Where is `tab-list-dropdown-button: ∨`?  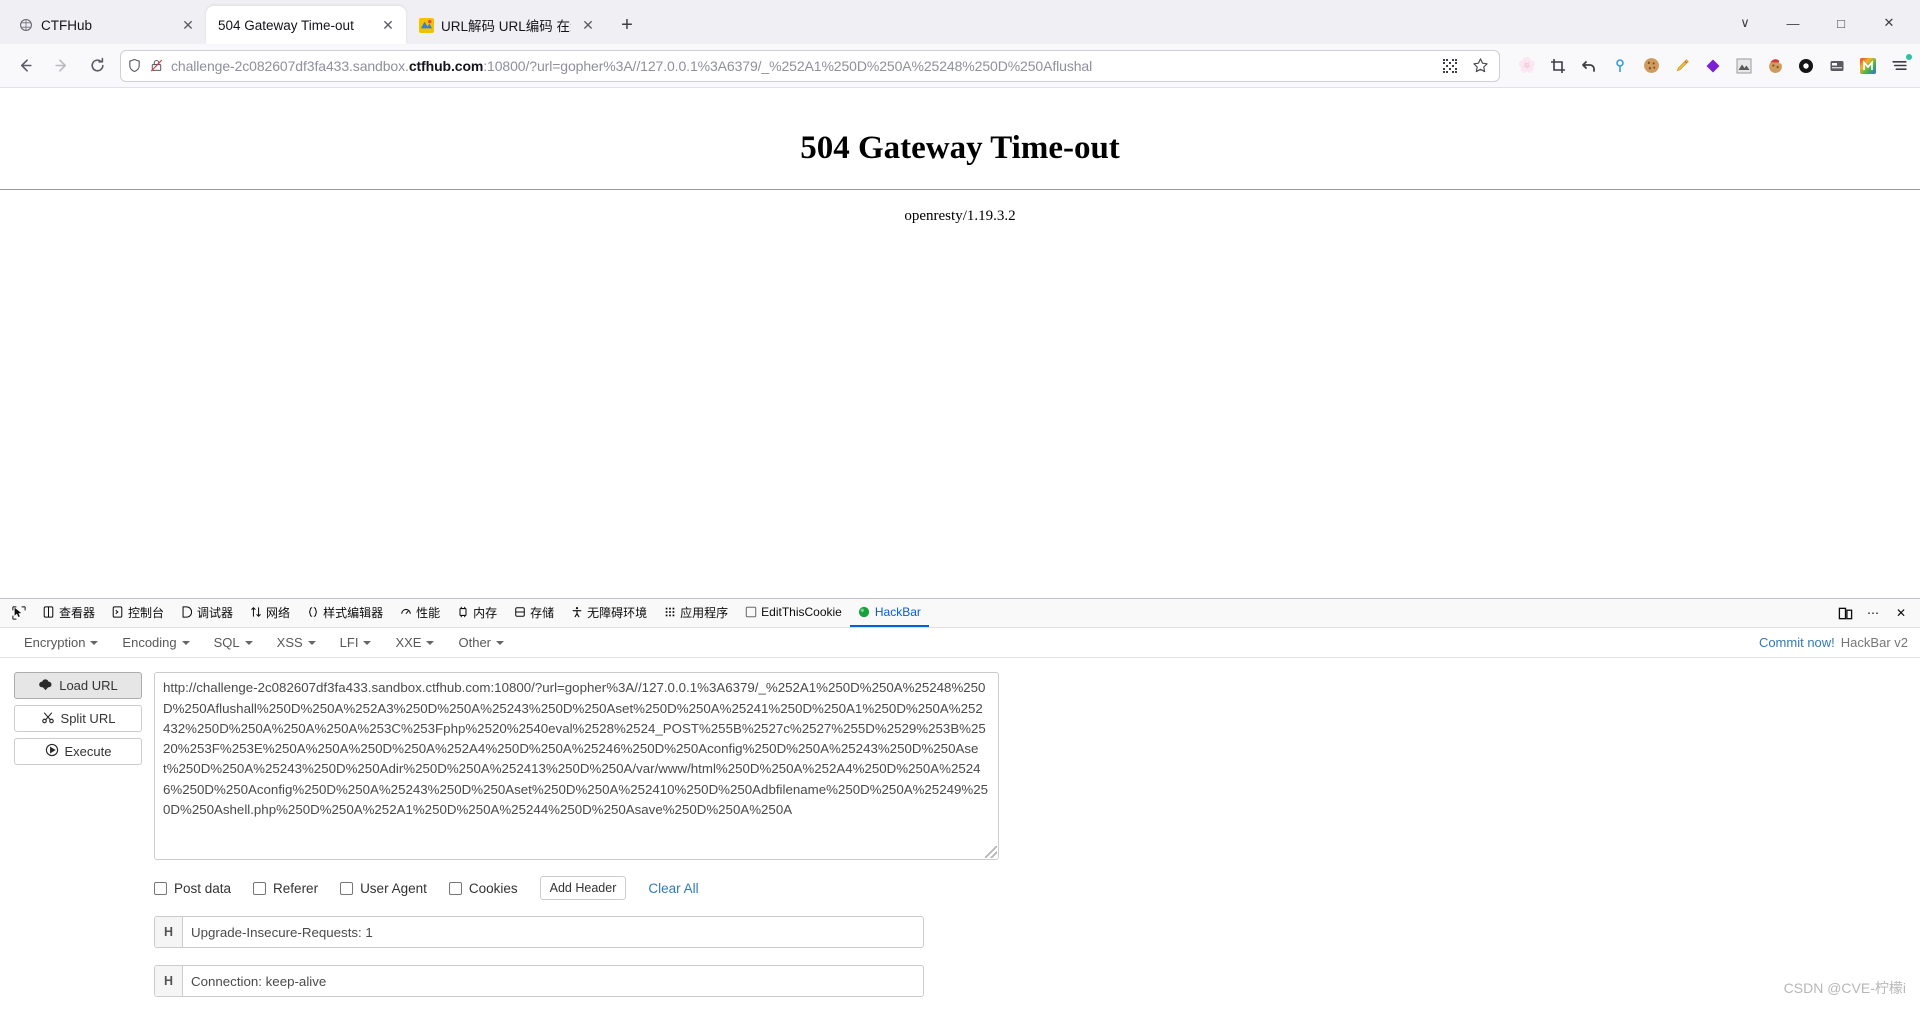 tab-list-dropdown-button: ∨ is located at coordinates (1745, 23).